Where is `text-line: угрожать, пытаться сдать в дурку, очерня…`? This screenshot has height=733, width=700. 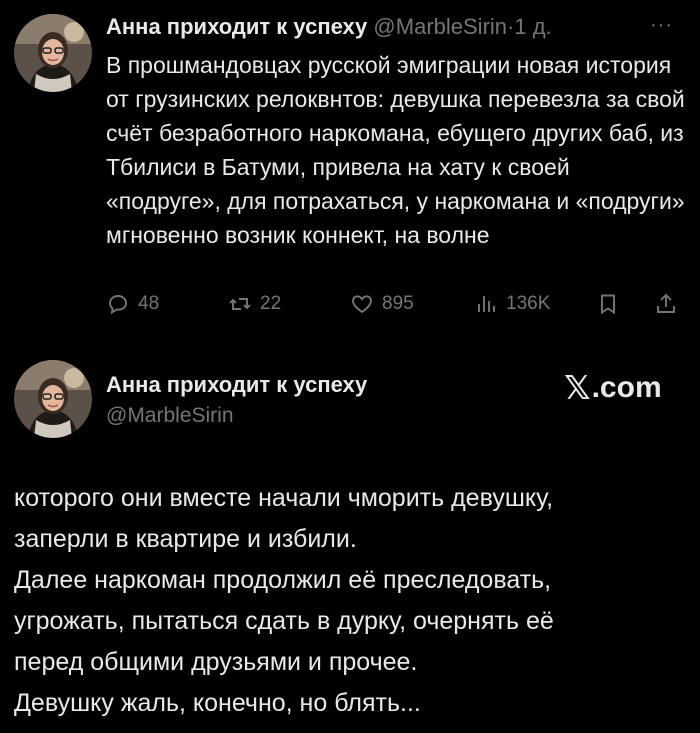
text-line: угрожать, пытаться сдать в дурку, очерня… is located at coordinates (284, 621).